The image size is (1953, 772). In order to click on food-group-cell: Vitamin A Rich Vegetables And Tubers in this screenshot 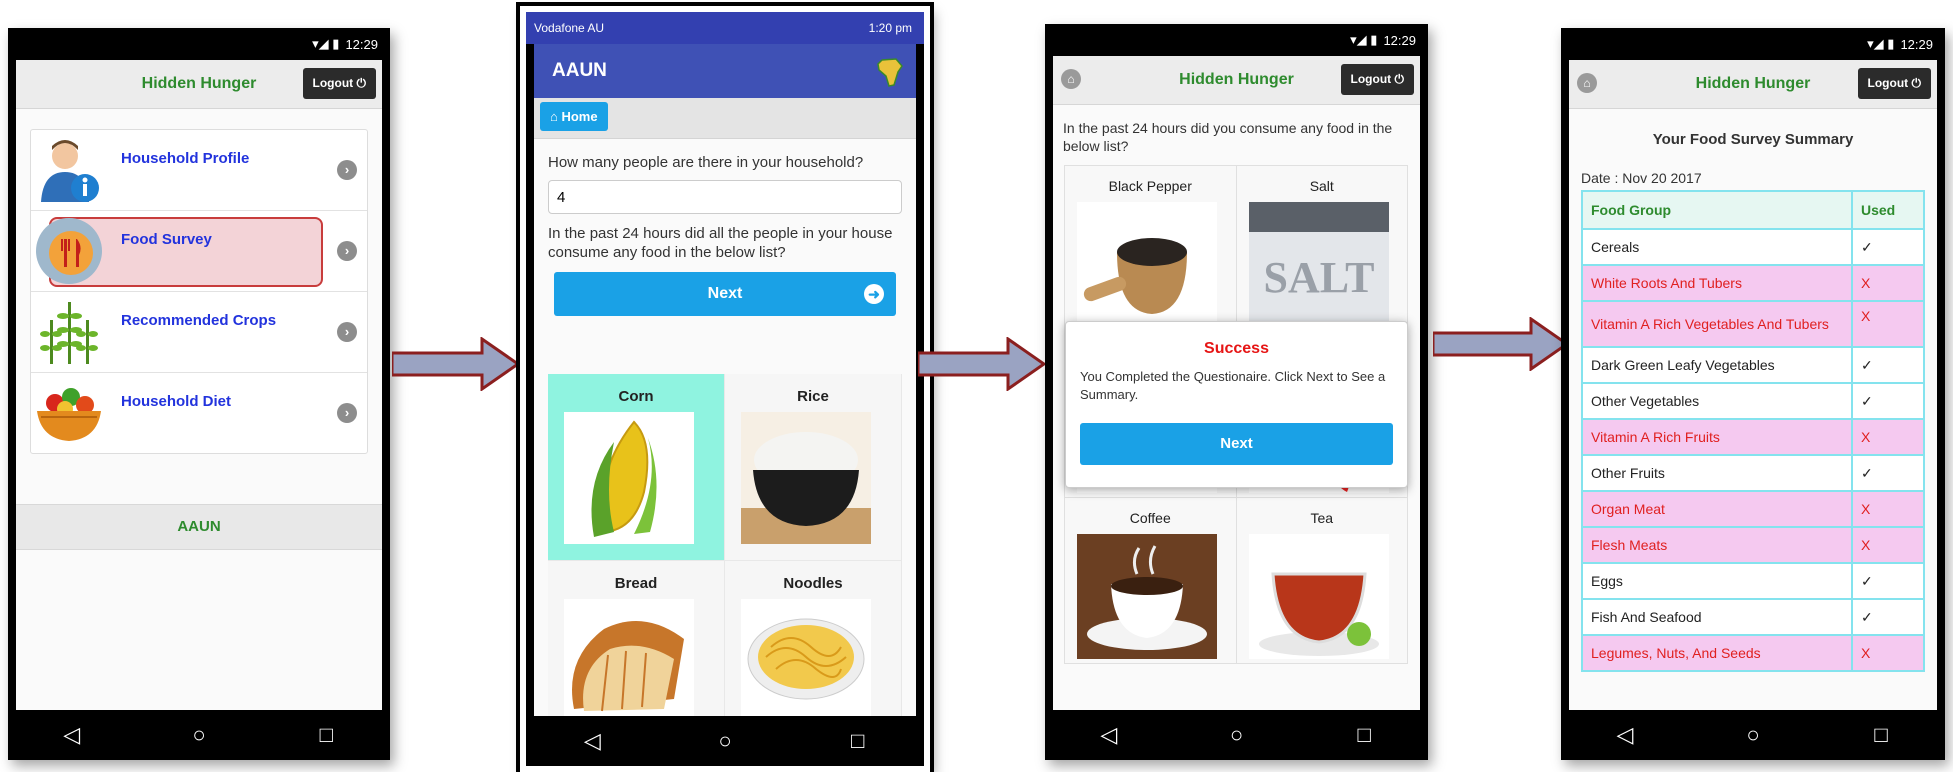, I will do `click(1717, 324)`.